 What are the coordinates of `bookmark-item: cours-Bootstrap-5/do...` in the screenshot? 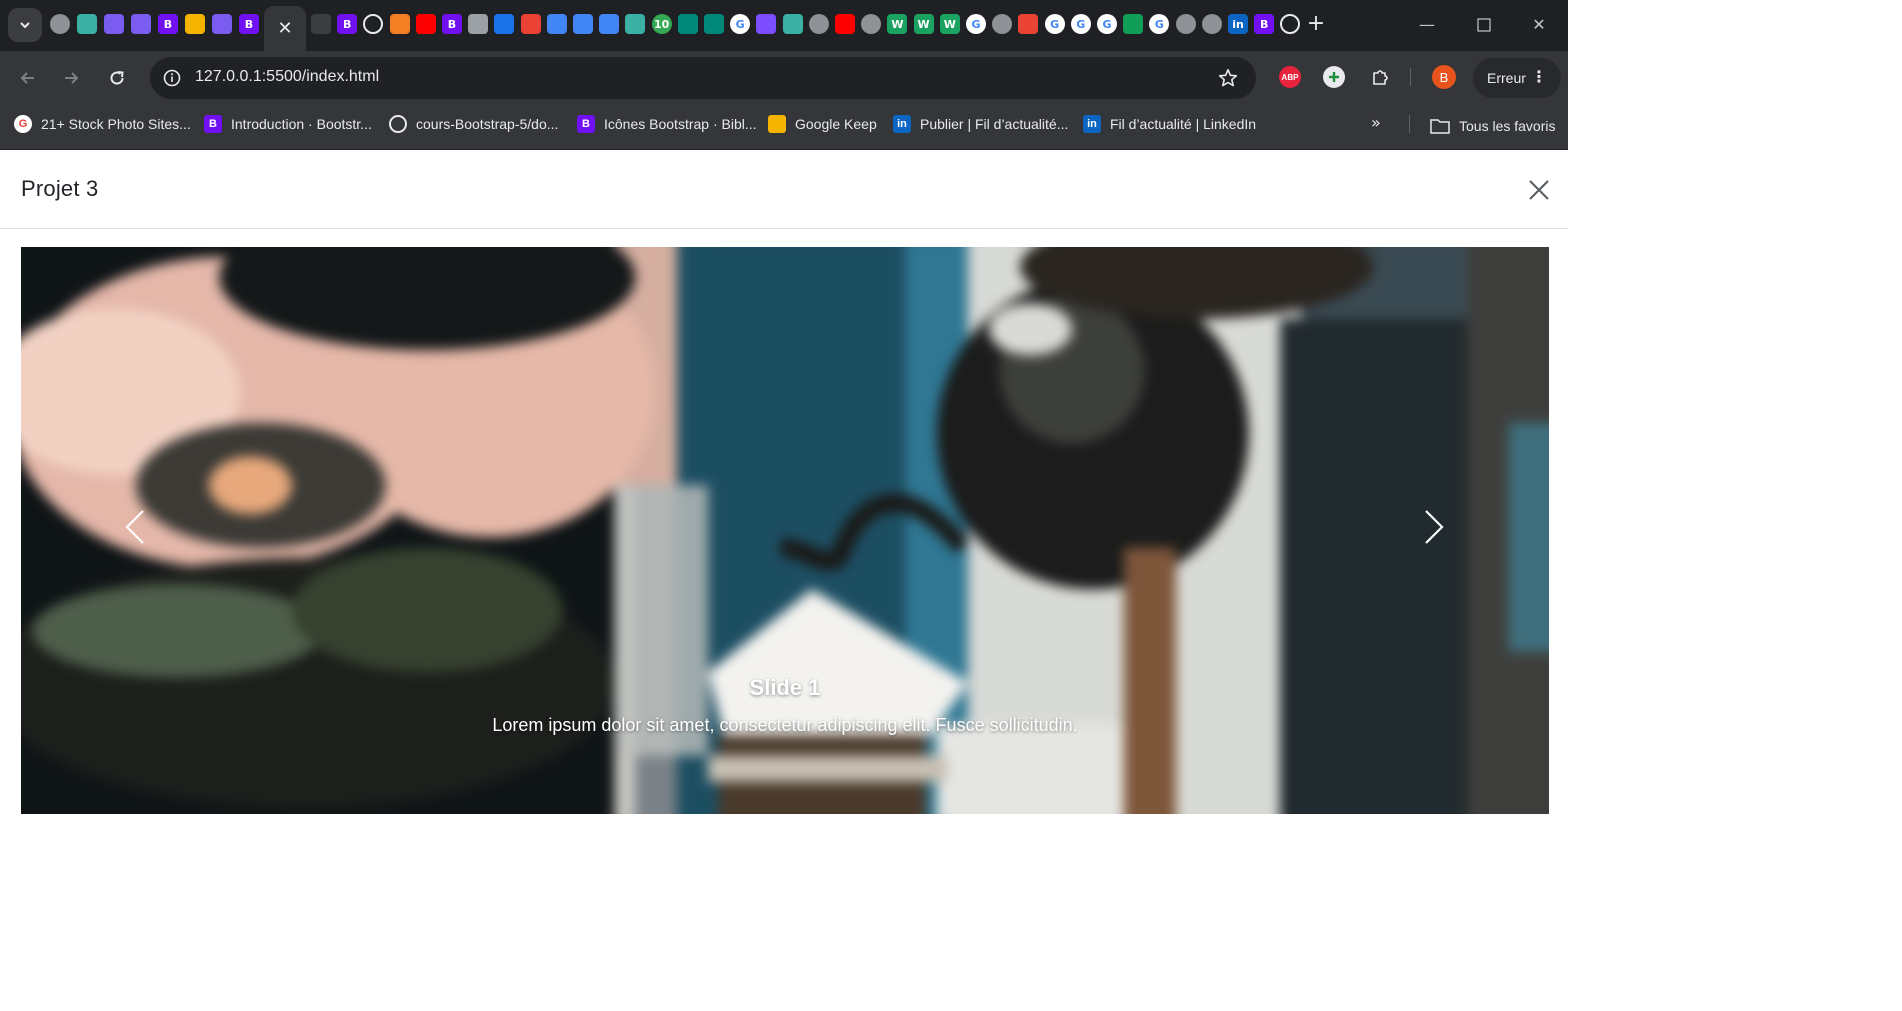 It's located at (473, 124).